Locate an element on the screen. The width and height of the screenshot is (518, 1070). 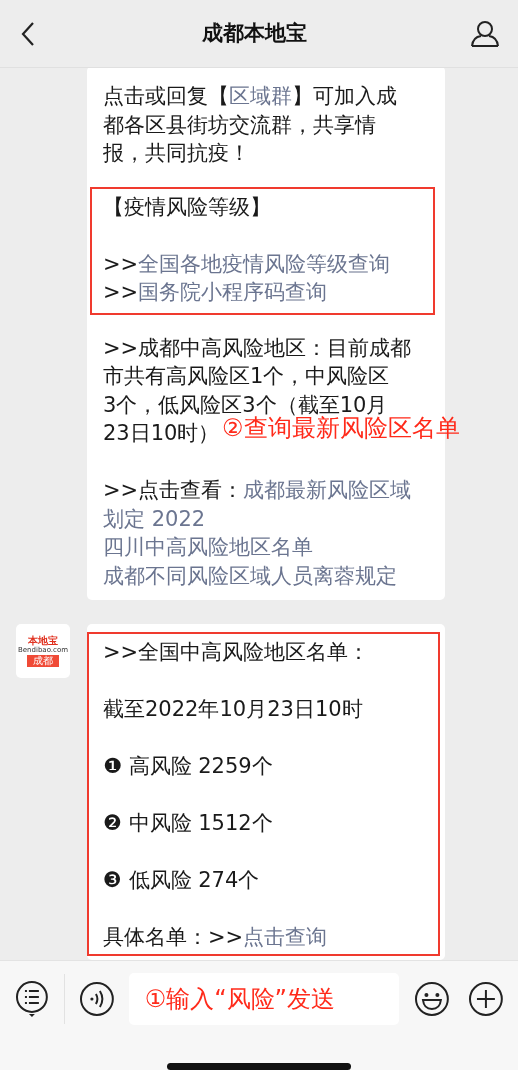
message-text: 市共有高风险区1个，中风险区 is located at coordinates (246, 376).